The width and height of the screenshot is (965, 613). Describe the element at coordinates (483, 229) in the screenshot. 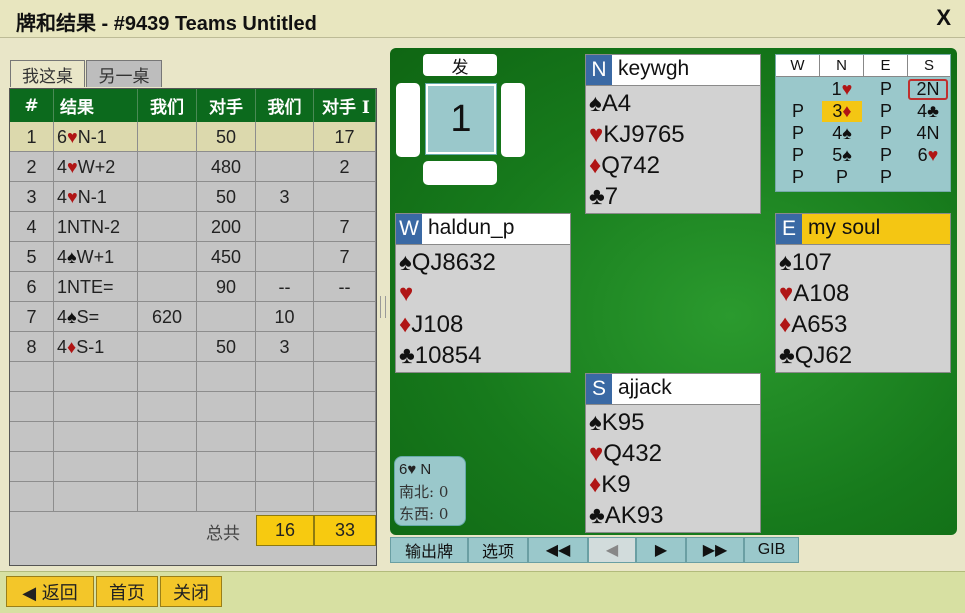

I see `west-header: W haldun_p` at that location.